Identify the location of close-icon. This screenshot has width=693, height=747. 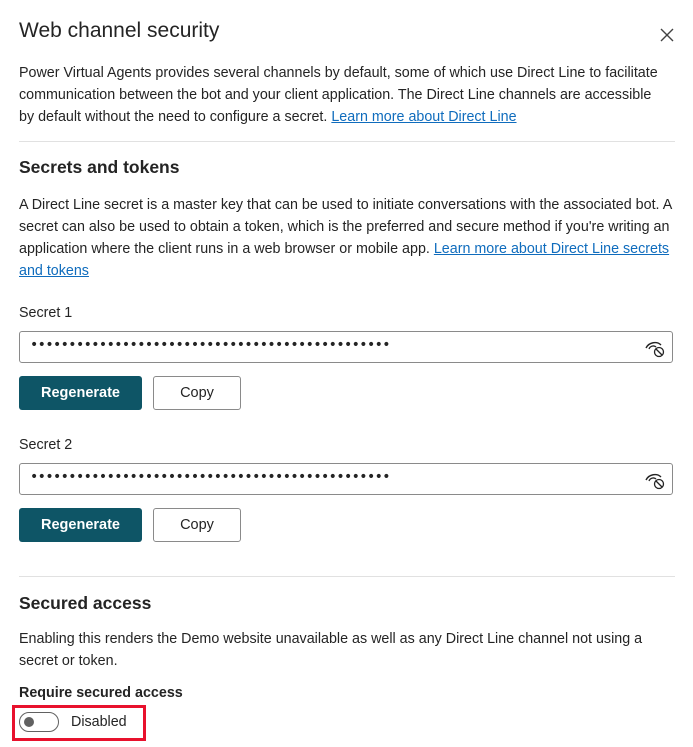
(667, 35).